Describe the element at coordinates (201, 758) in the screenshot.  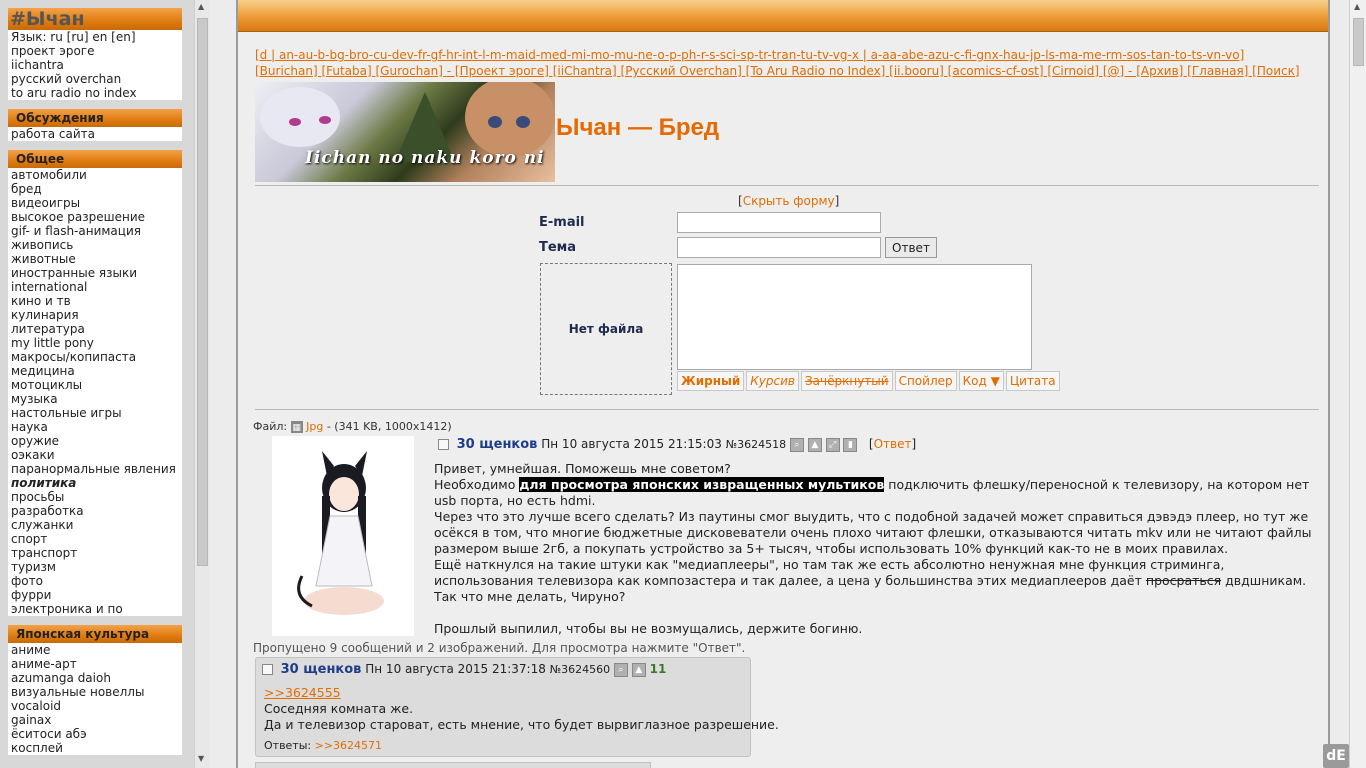
I see `scroll-down-arrow-icon: ▼` at that location.